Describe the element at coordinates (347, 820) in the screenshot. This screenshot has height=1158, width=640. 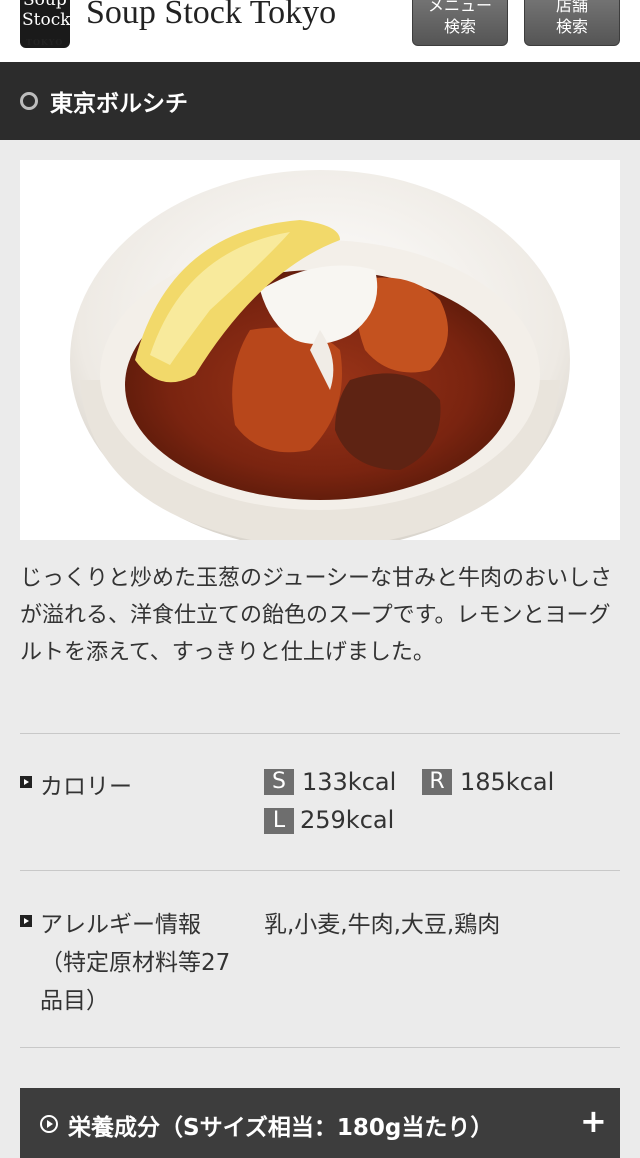
I see `calorie-value-l: 259kcal` at that location.